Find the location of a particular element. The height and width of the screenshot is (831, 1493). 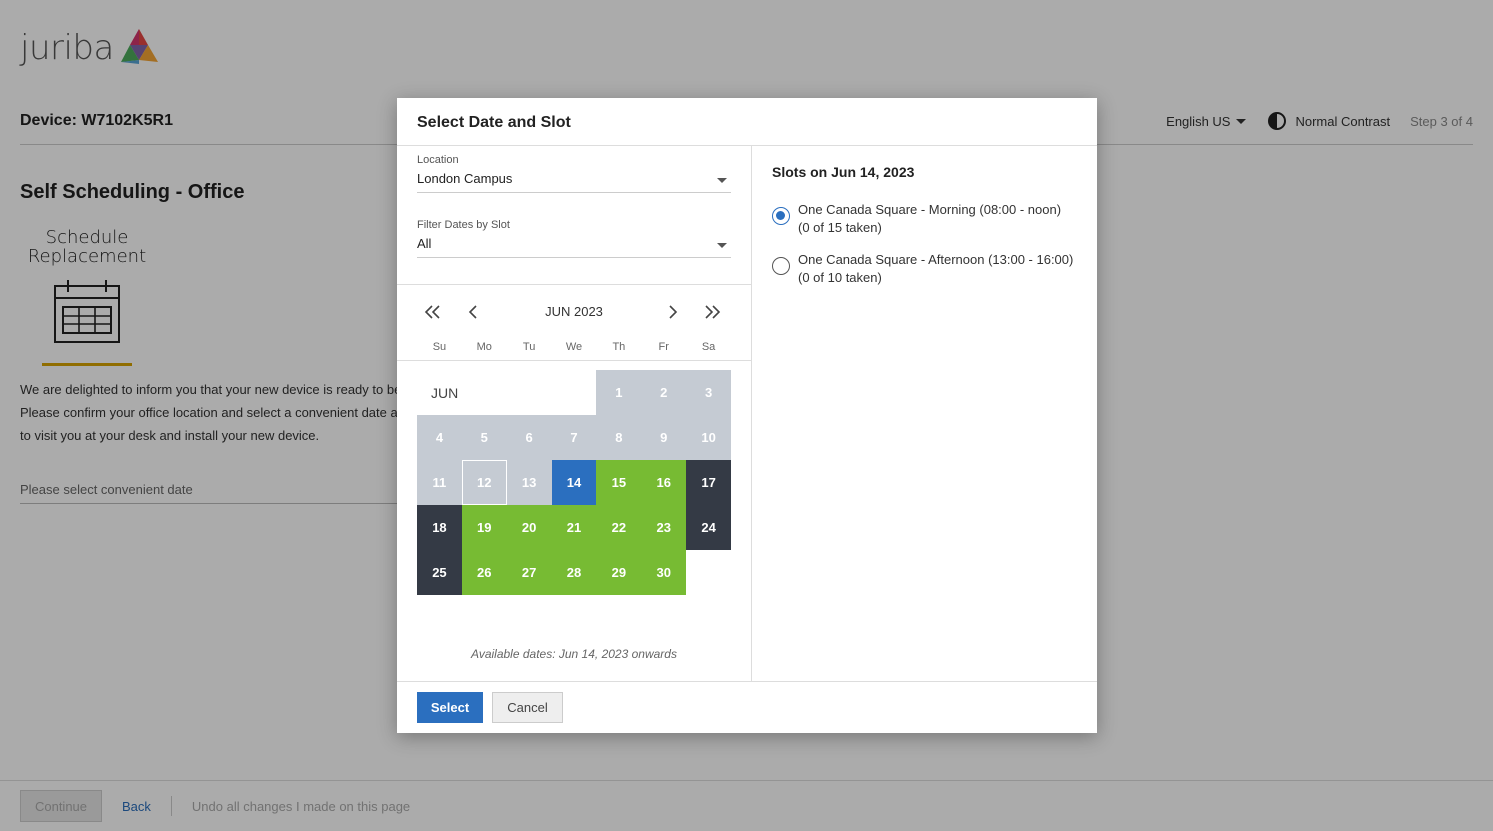

radio-unchecked-icon is located at coordinates (781, 266).